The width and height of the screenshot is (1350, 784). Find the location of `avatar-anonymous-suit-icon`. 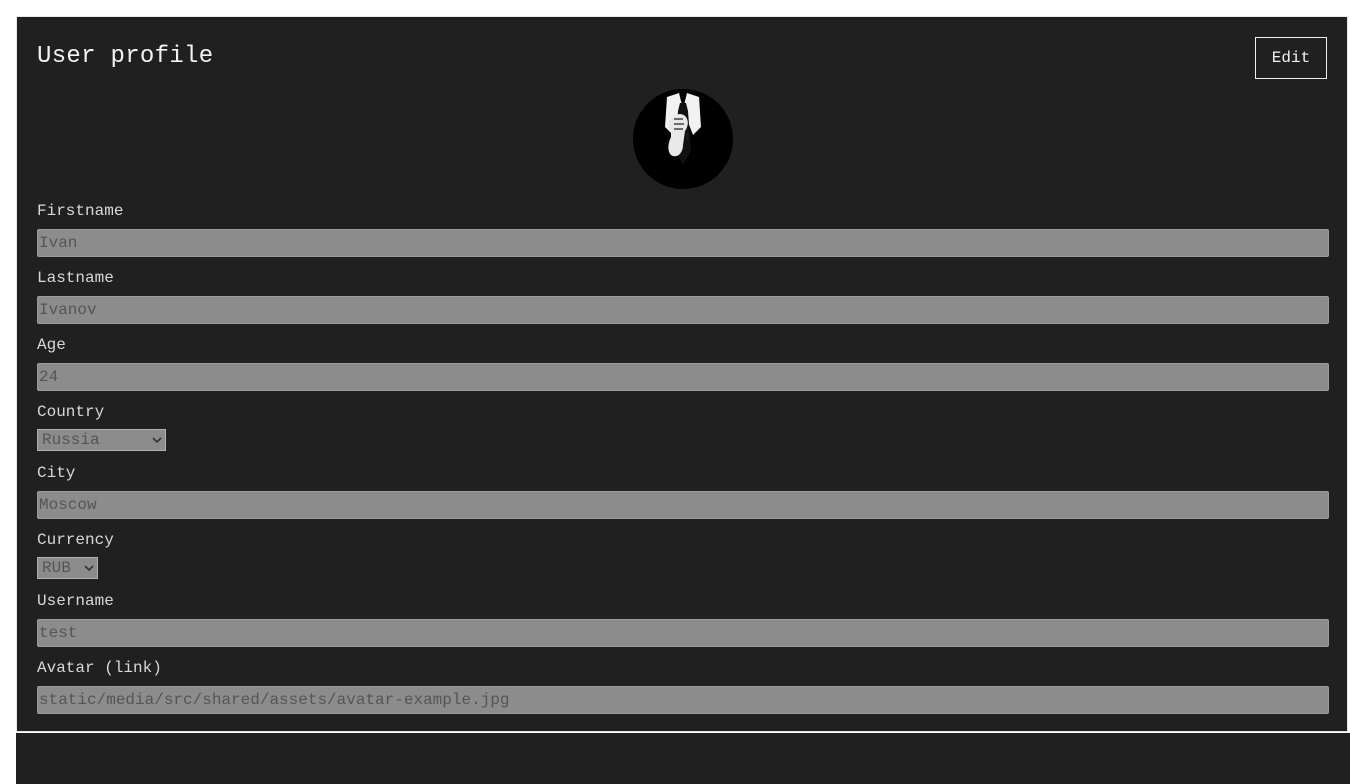

avatar-anonymous-suit-icon is located at coordinates (683, 139).